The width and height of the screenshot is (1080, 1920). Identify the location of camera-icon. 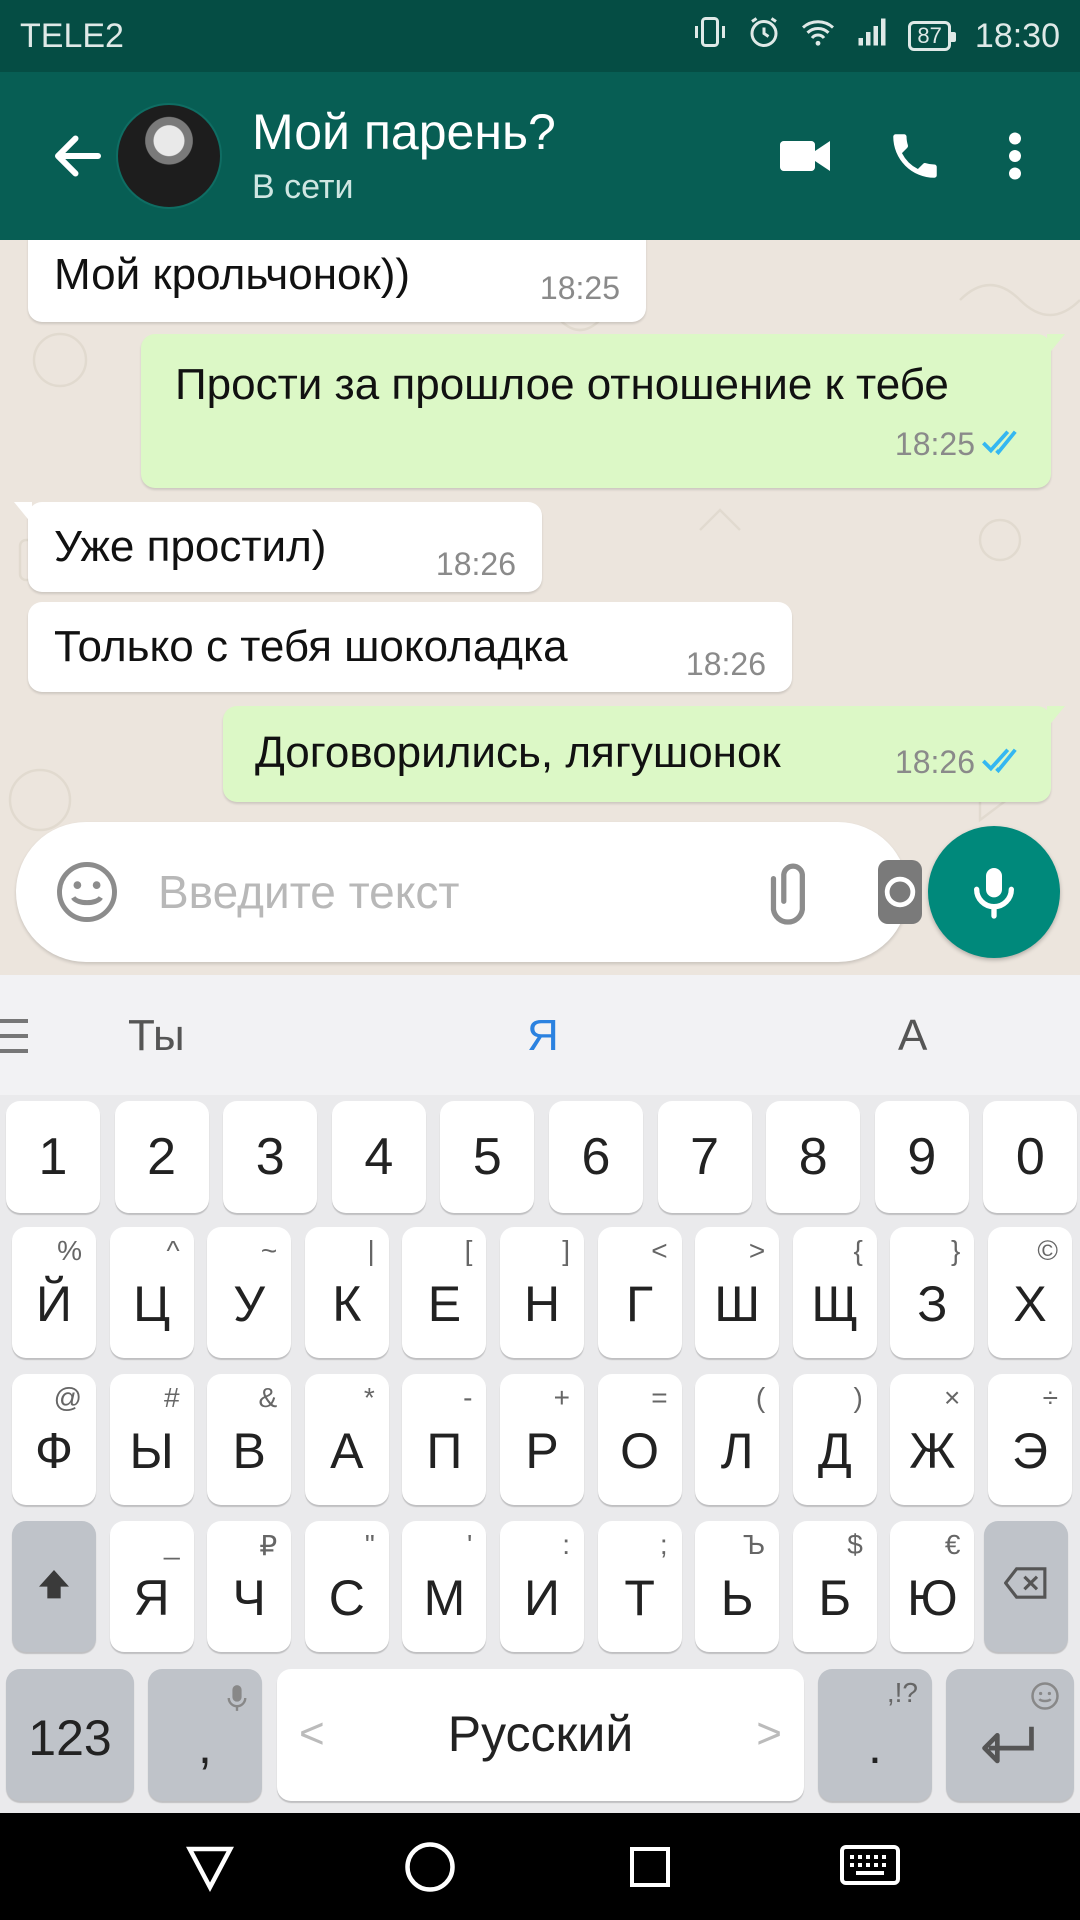
(900, 892).